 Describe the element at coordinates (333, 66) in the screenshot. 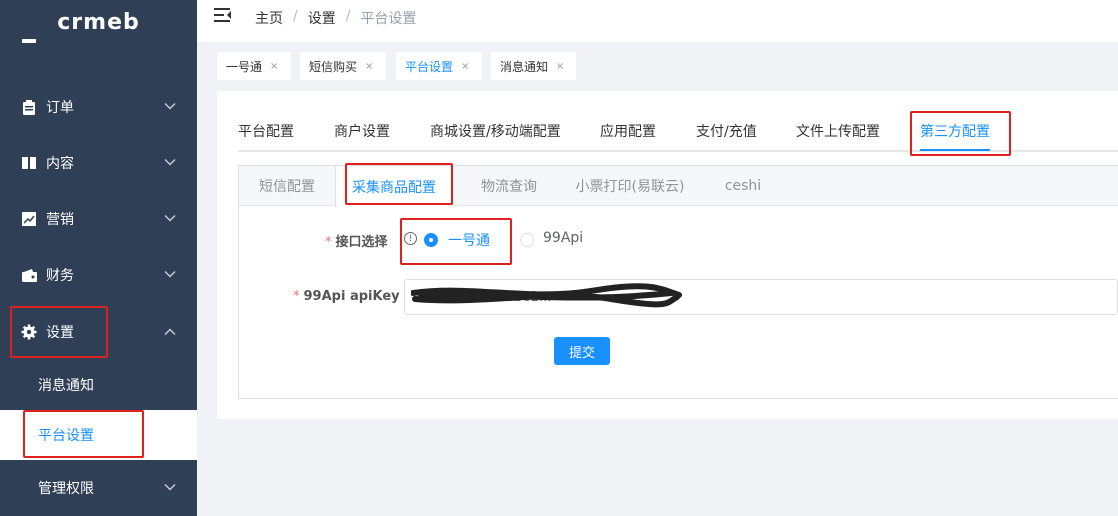

I see `tag-label: 短信购买` at that location.